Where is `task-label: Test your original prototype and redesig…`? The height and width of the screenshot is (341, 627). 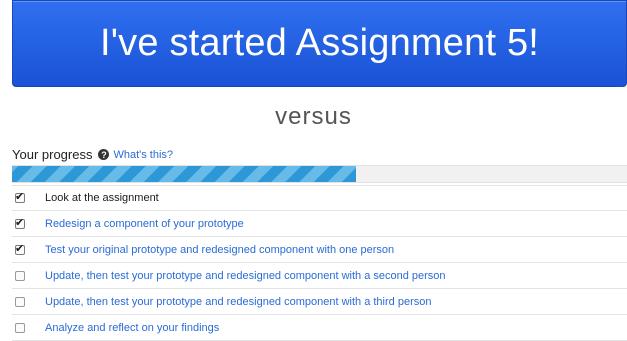 task-label: Test your original prototype and redesig… is located at coordinates (219, 250).